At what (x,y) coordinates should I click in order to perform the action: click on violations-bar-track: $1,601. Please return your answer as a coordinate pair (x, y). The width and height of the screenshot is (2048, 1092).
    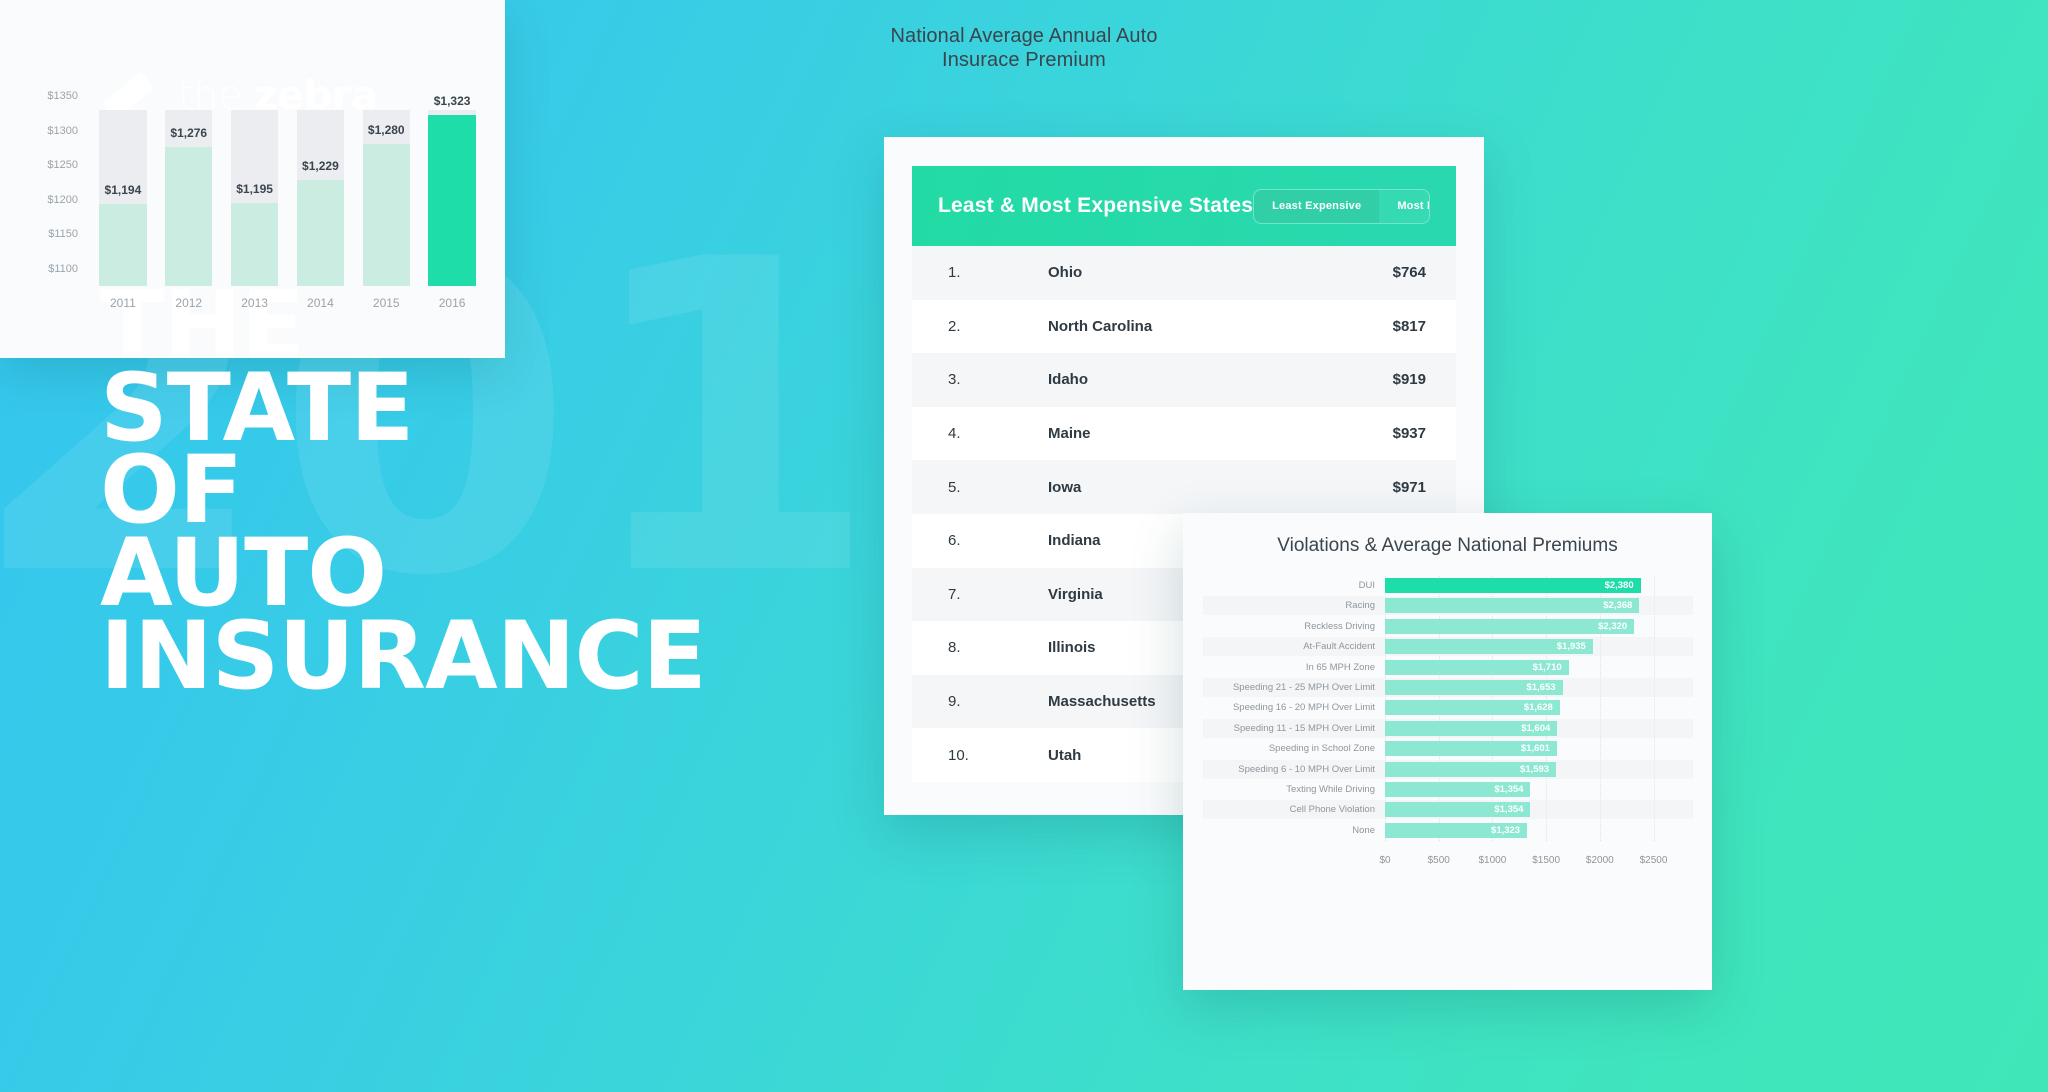
    Looking at the image, I should click on (1539, 748).